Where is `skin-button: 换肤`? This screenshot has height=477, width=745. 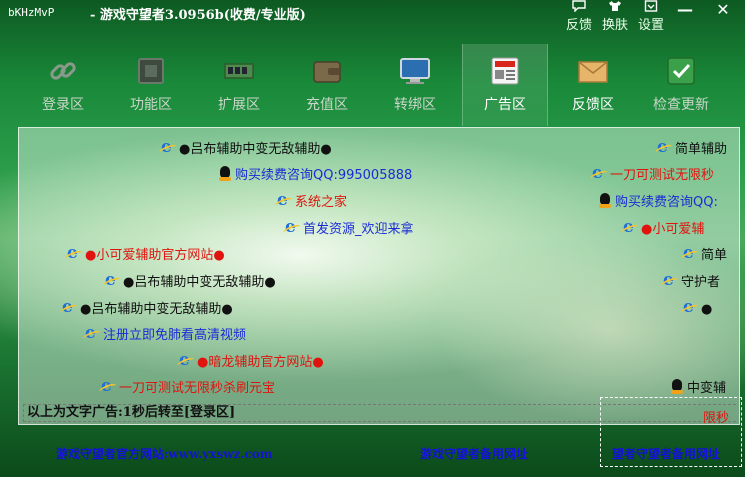 skin-button: 换肤 is located at coordinates (615, 20).